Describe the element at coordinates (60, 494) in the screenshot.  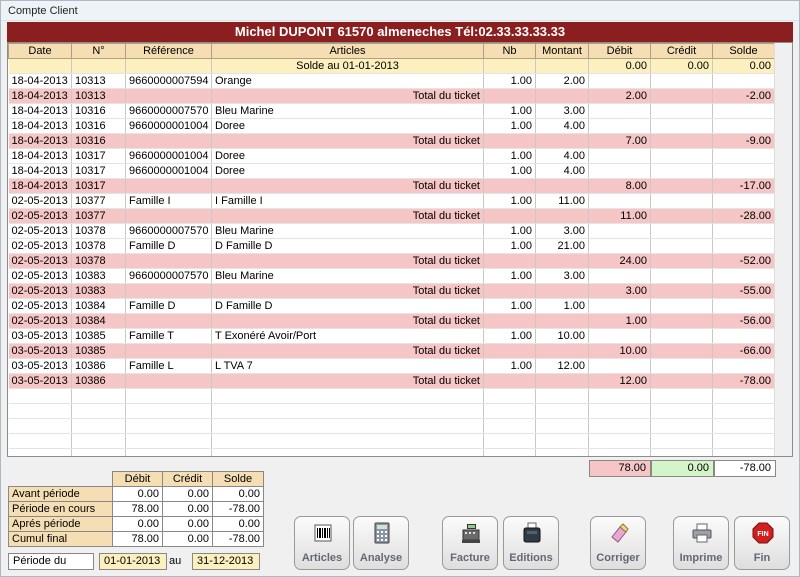
I see `summary-cell-label: Avant période` at that location.